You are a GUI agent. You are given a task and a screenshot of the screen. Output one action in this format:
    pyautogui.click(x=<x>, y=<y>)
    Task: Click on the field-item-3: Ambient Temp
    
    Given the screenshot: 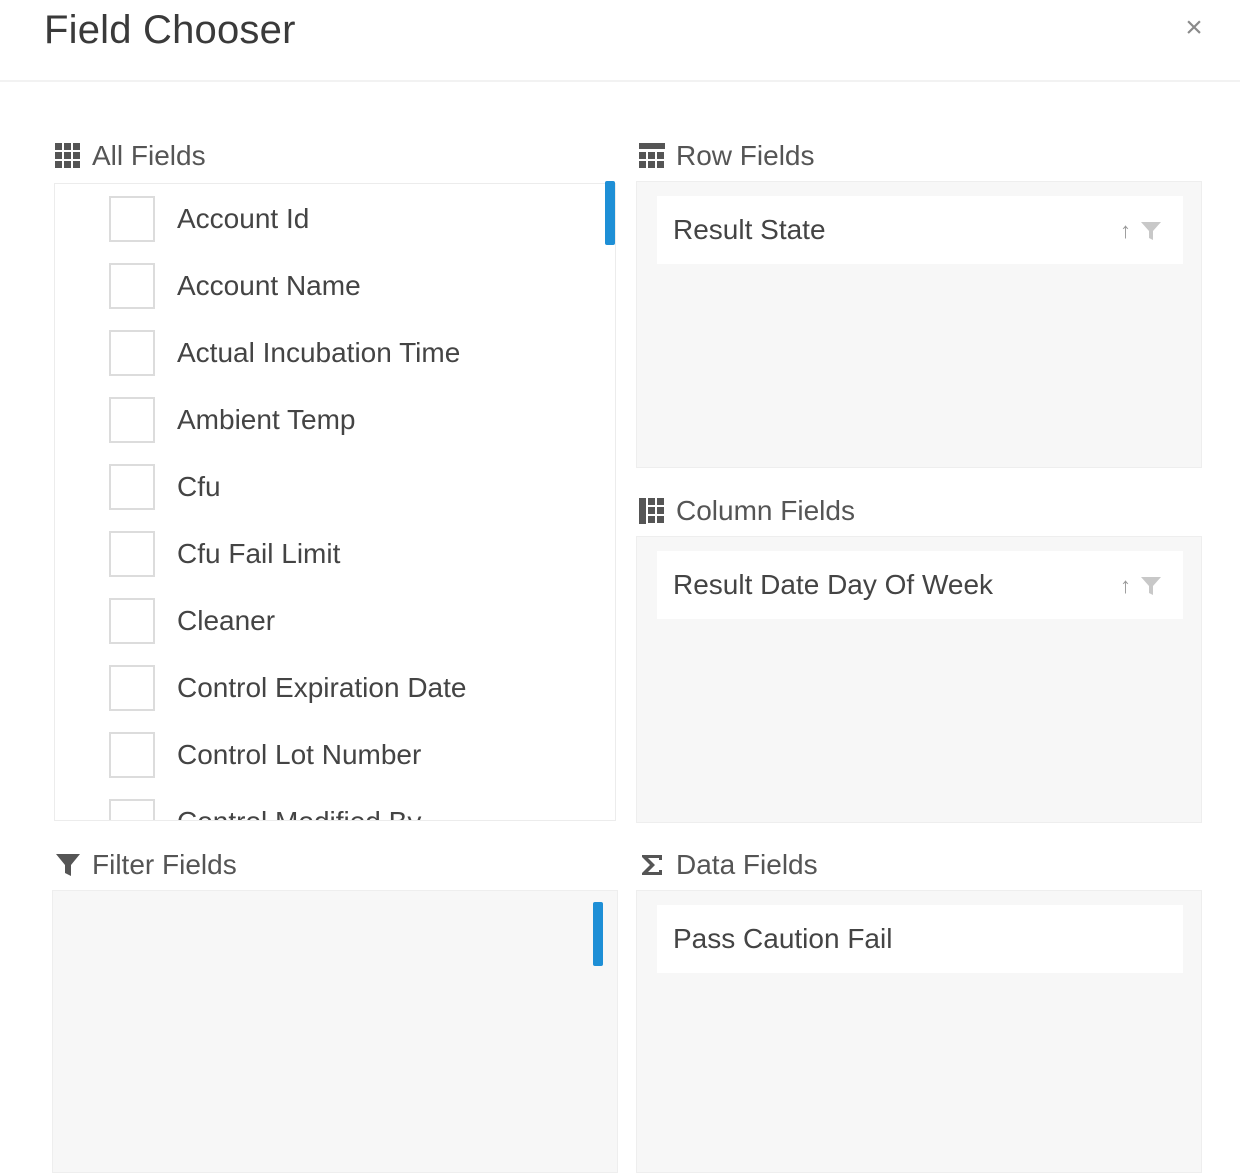 What is the action you would take?
    pyautogui.click(x=232, y=420)
    